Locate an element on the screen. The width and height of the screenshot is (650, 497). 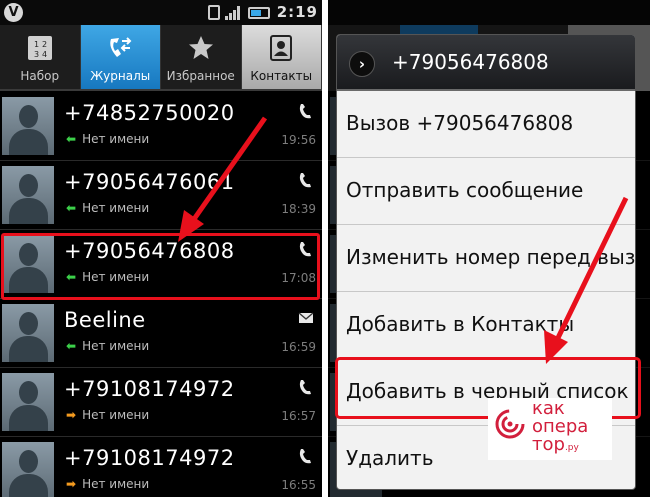
brand-suffix: .ру is located at coordinates (571, 448).